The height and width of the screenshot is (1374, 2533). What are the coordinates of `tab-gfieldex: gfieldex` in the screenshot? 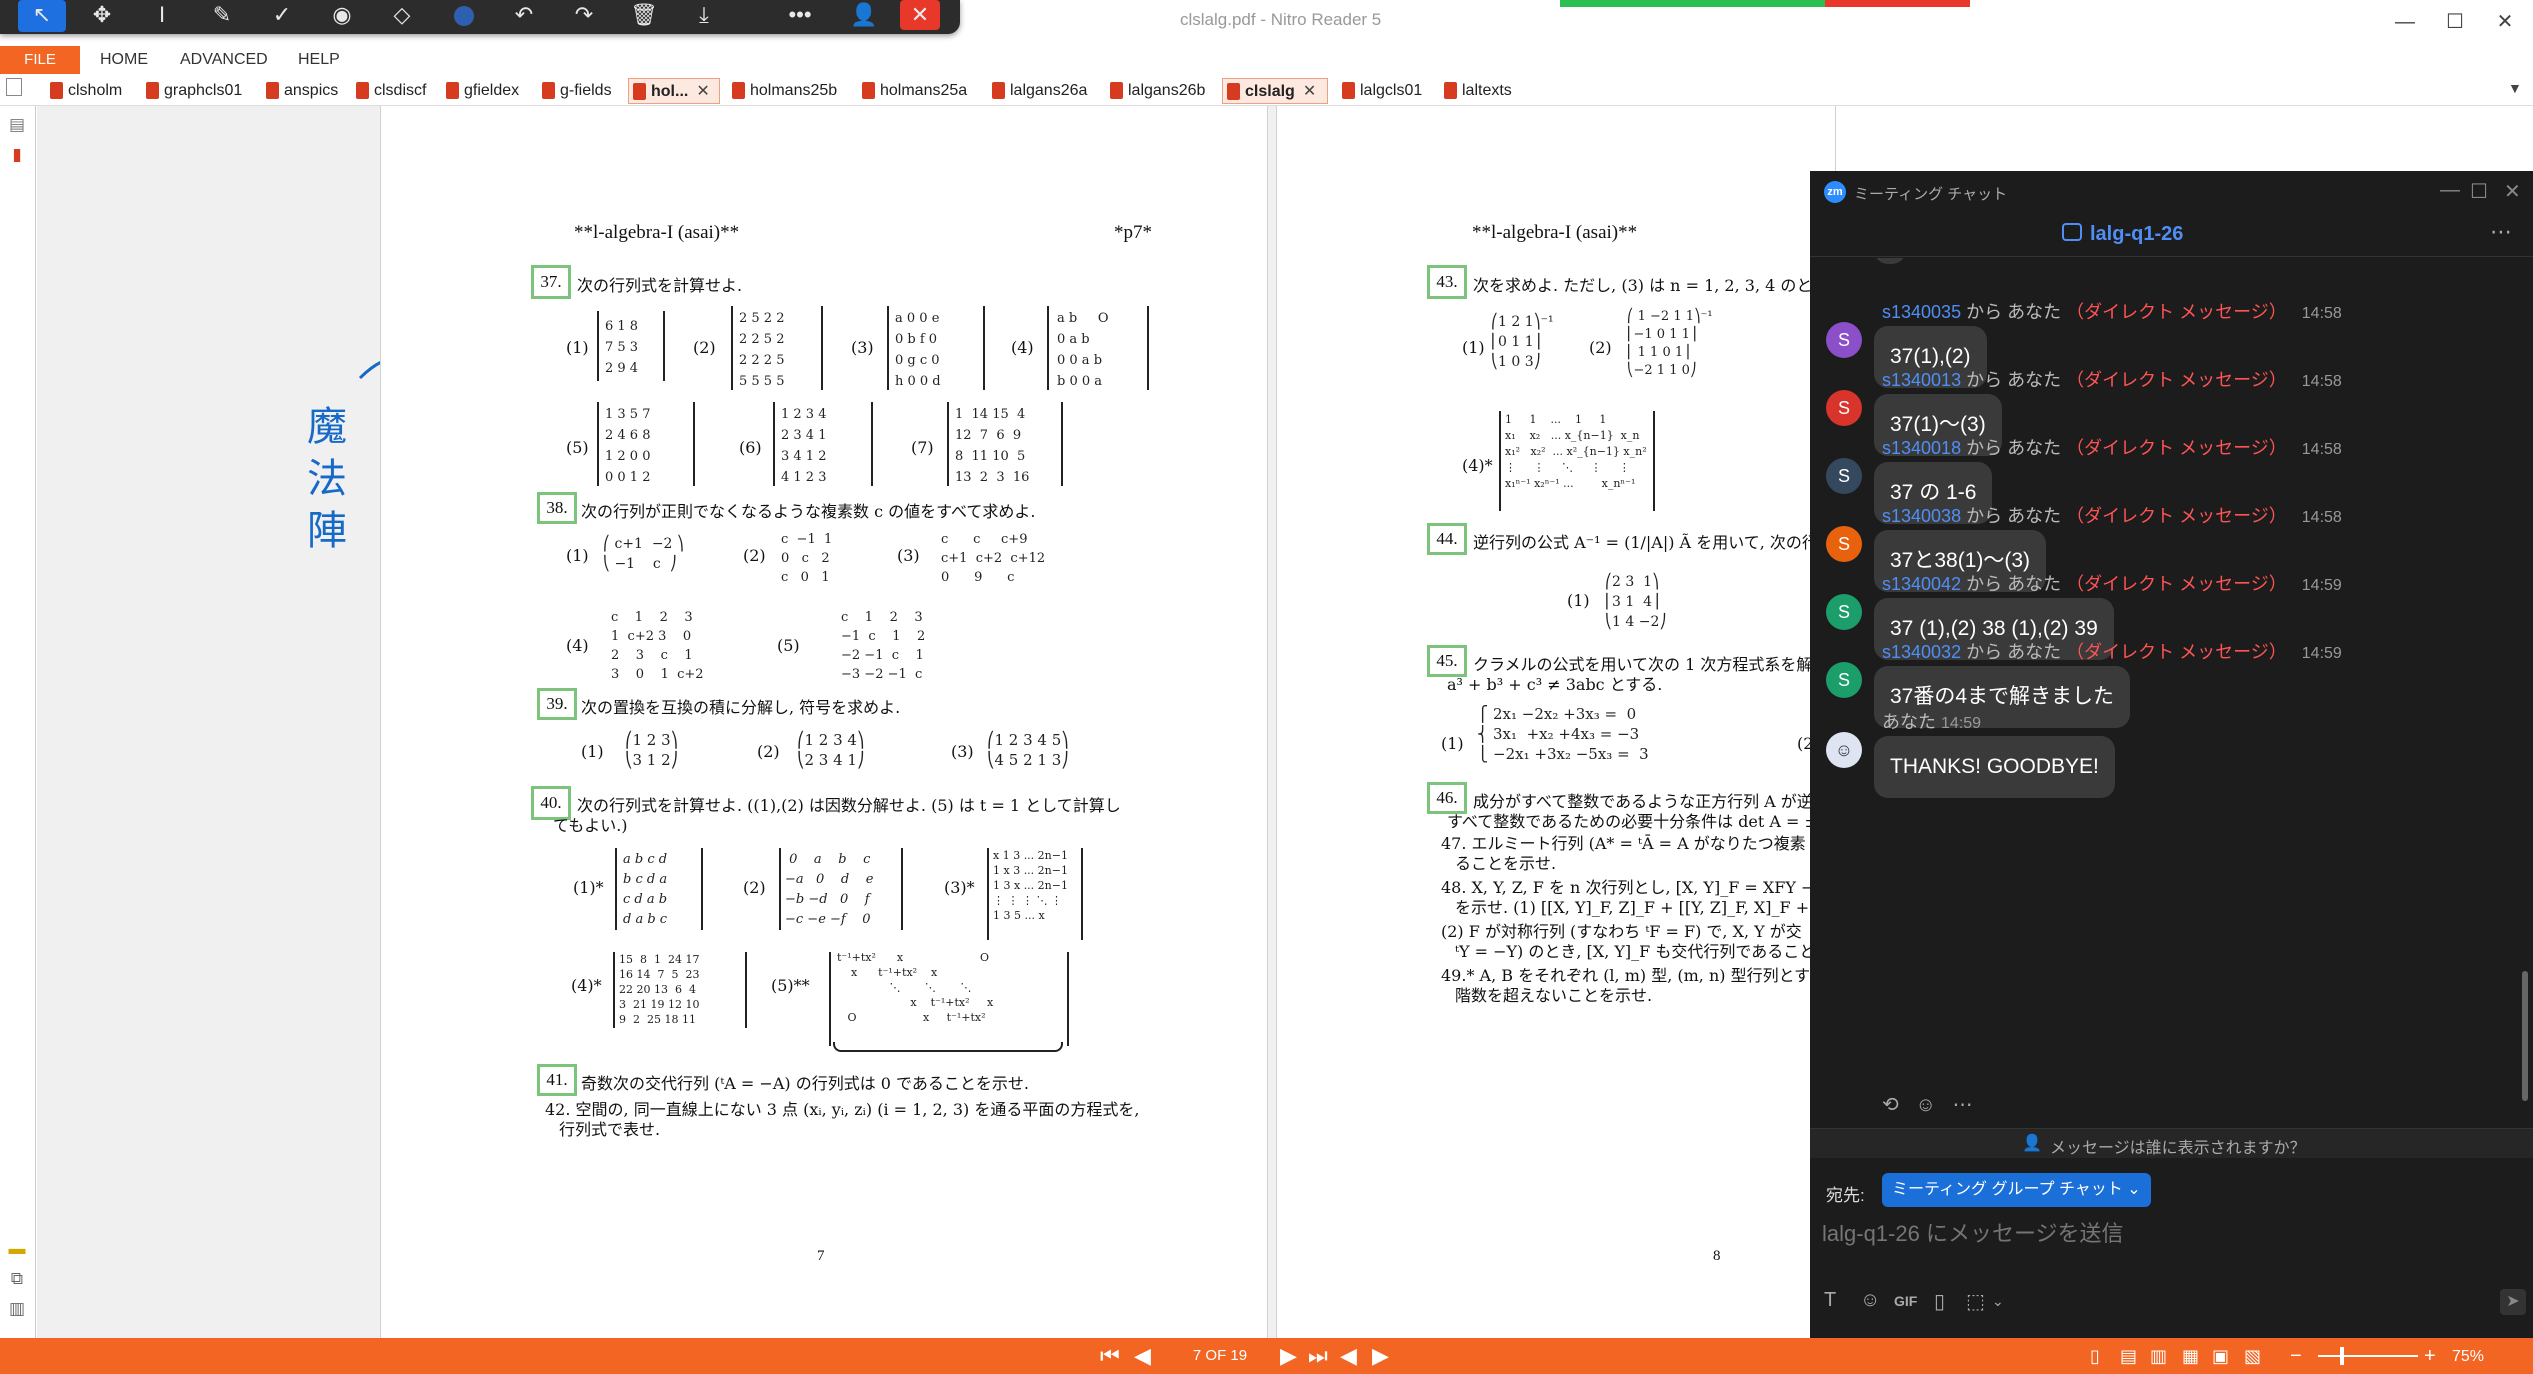 It's located at (480, 91).